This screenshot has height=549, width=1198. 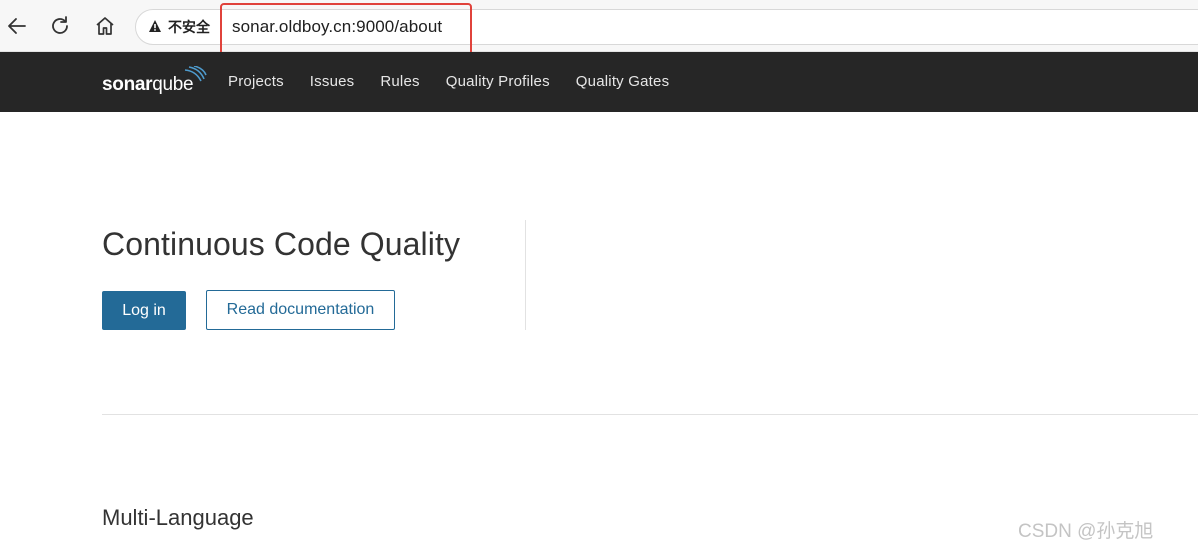 I want to click on security-indicator: 不安全, so click(x=179, y=27).